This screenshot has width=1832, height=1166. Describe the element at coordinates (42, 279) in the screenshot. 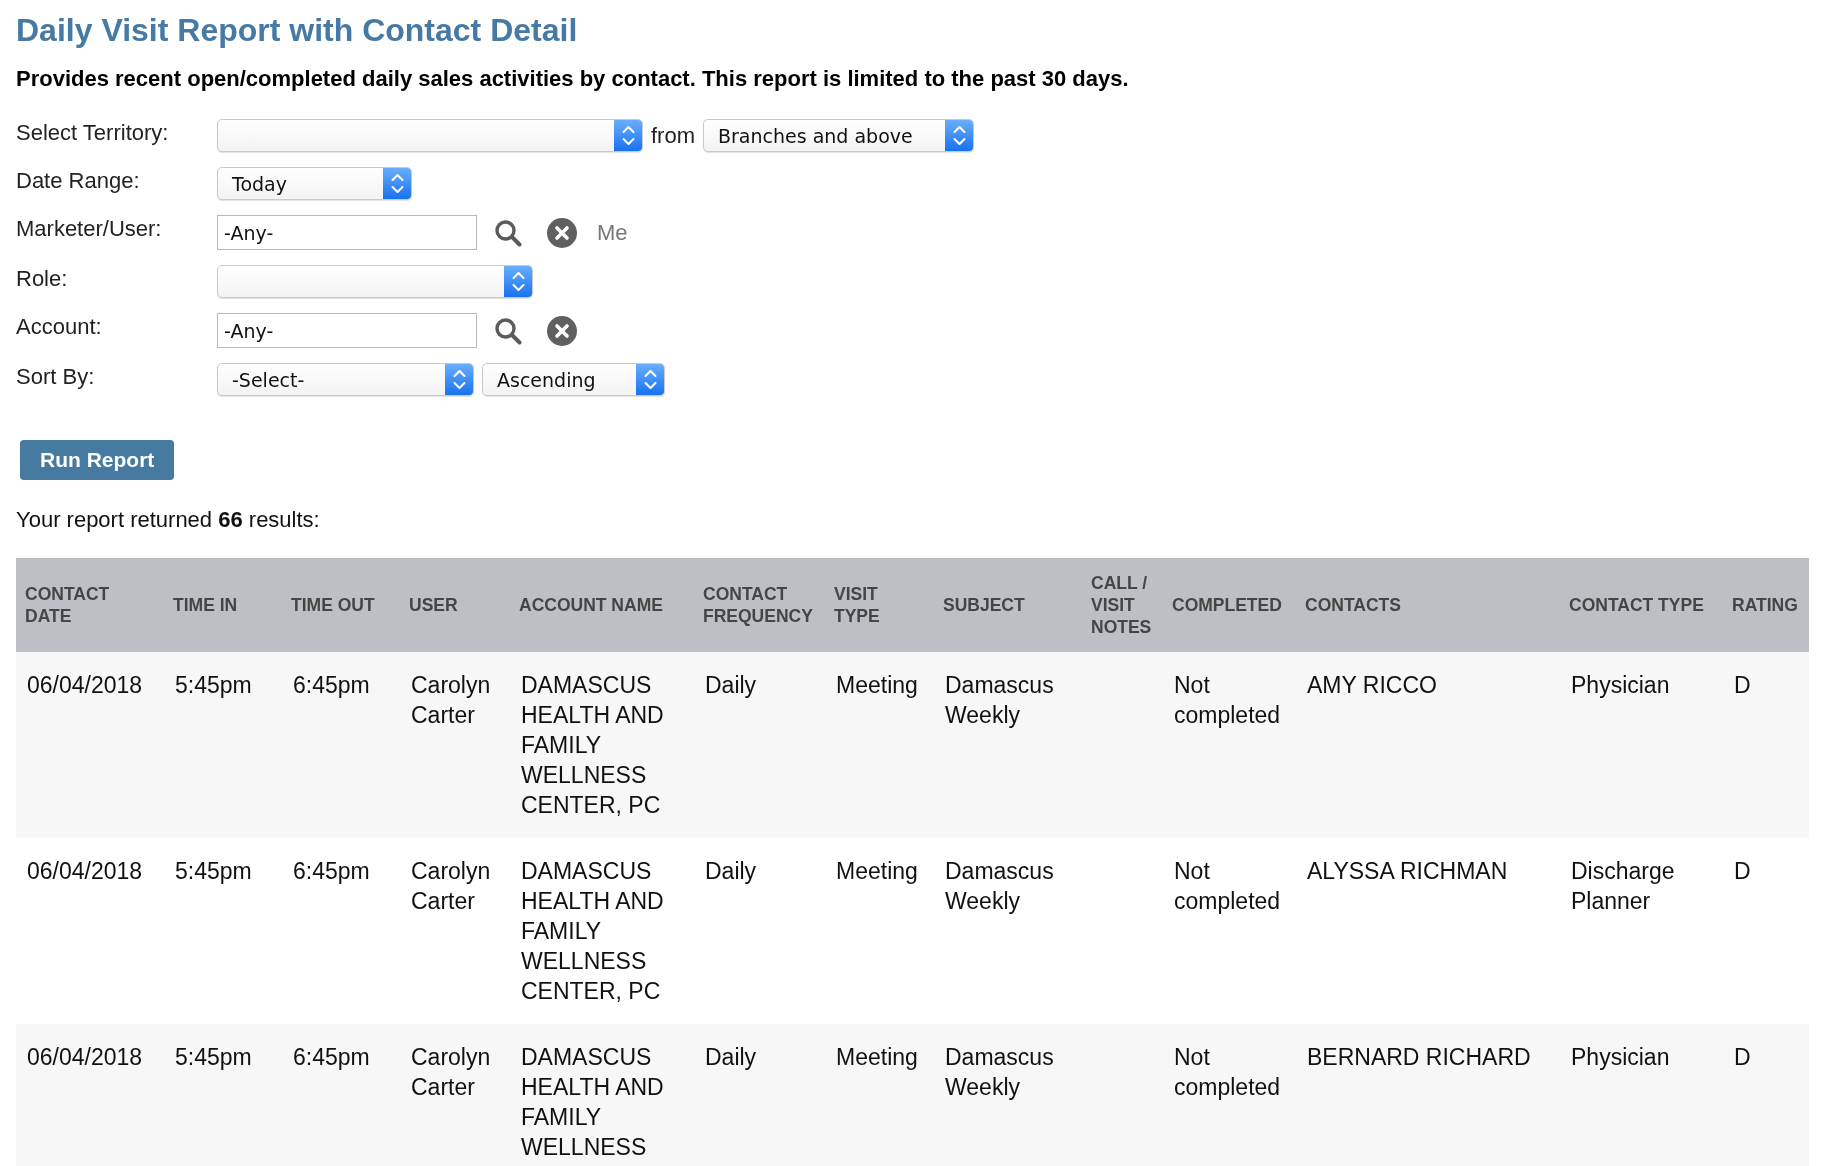

I see `filter-label: Role:` at that location.